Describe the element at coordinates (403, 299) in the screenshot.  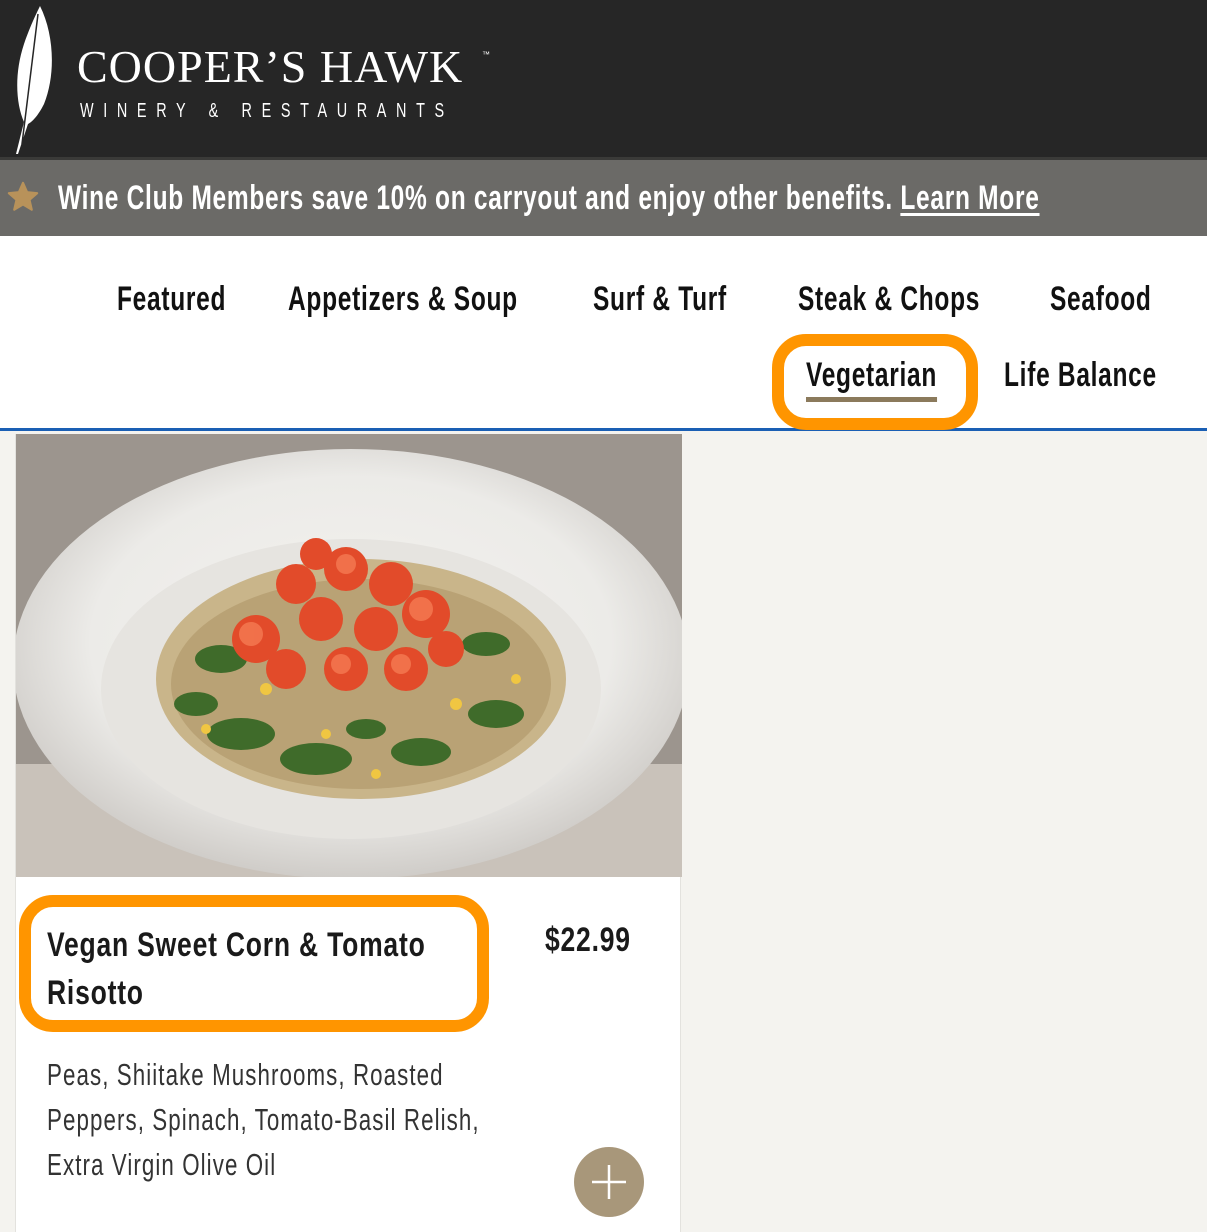
I see `nav-tab-appetizers-soup: Appetizers & Soup` at that location.